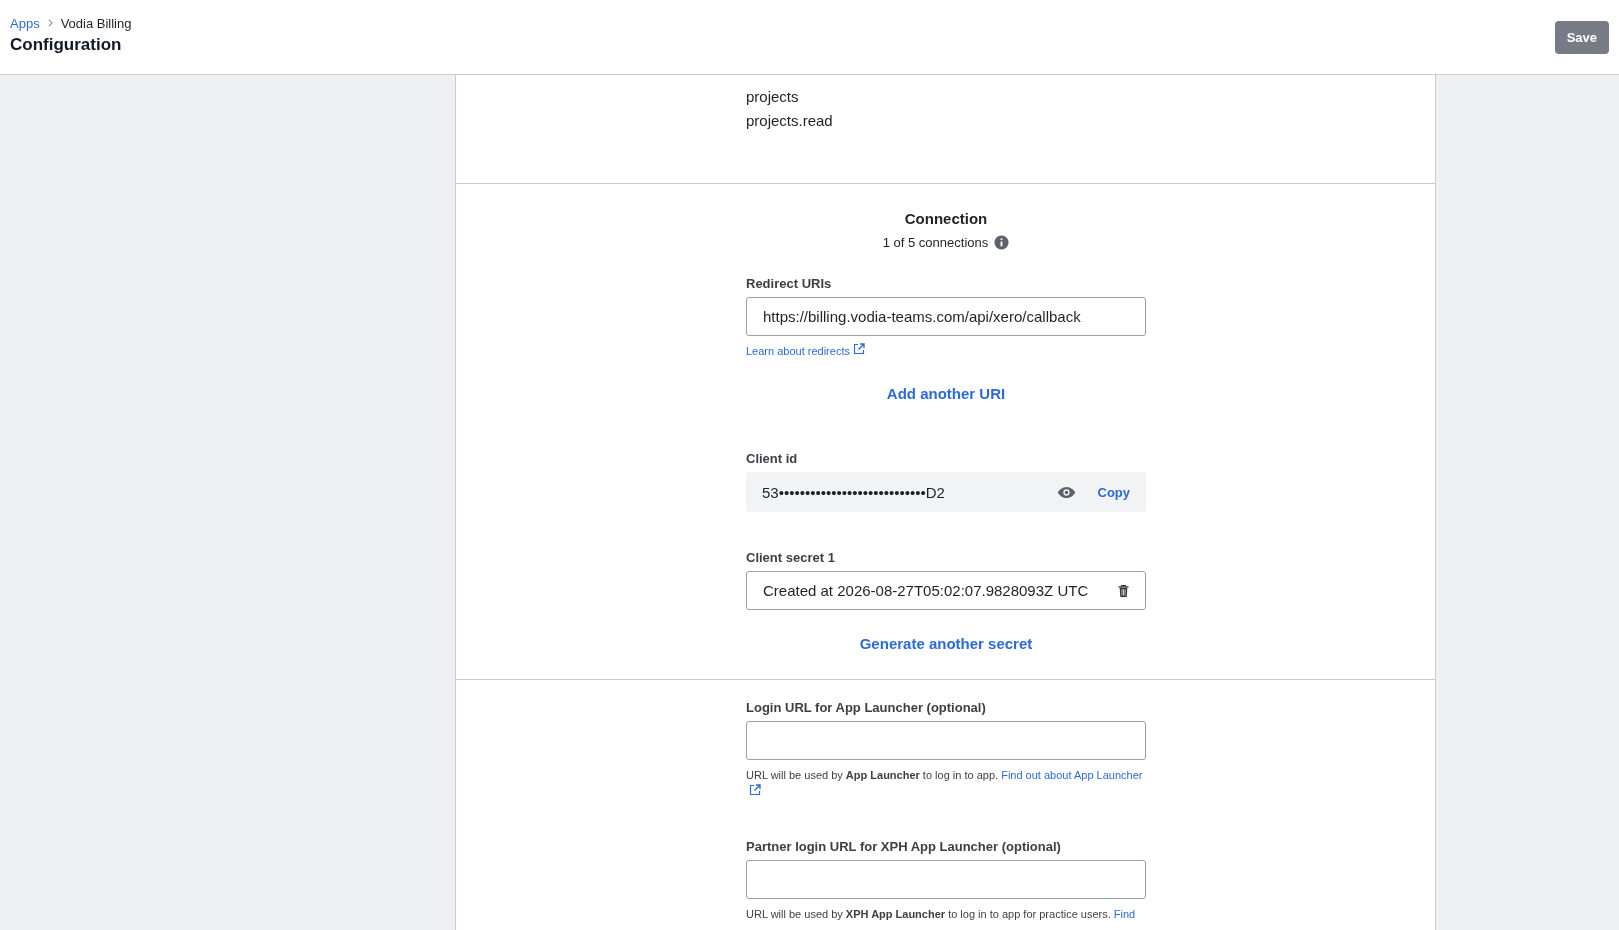 This screenshot has width=1619, height=930. I want to click on eye-icon, so click(1066, 492).